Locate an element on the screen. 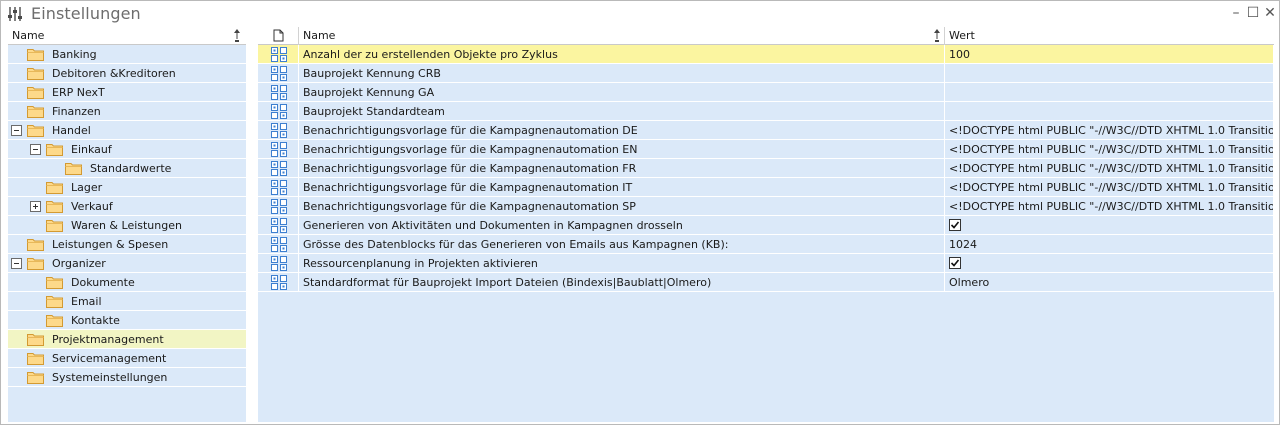  tree-item-leistungen-spesen: Leistungen & Spesen is located at coordinates (127, 244).